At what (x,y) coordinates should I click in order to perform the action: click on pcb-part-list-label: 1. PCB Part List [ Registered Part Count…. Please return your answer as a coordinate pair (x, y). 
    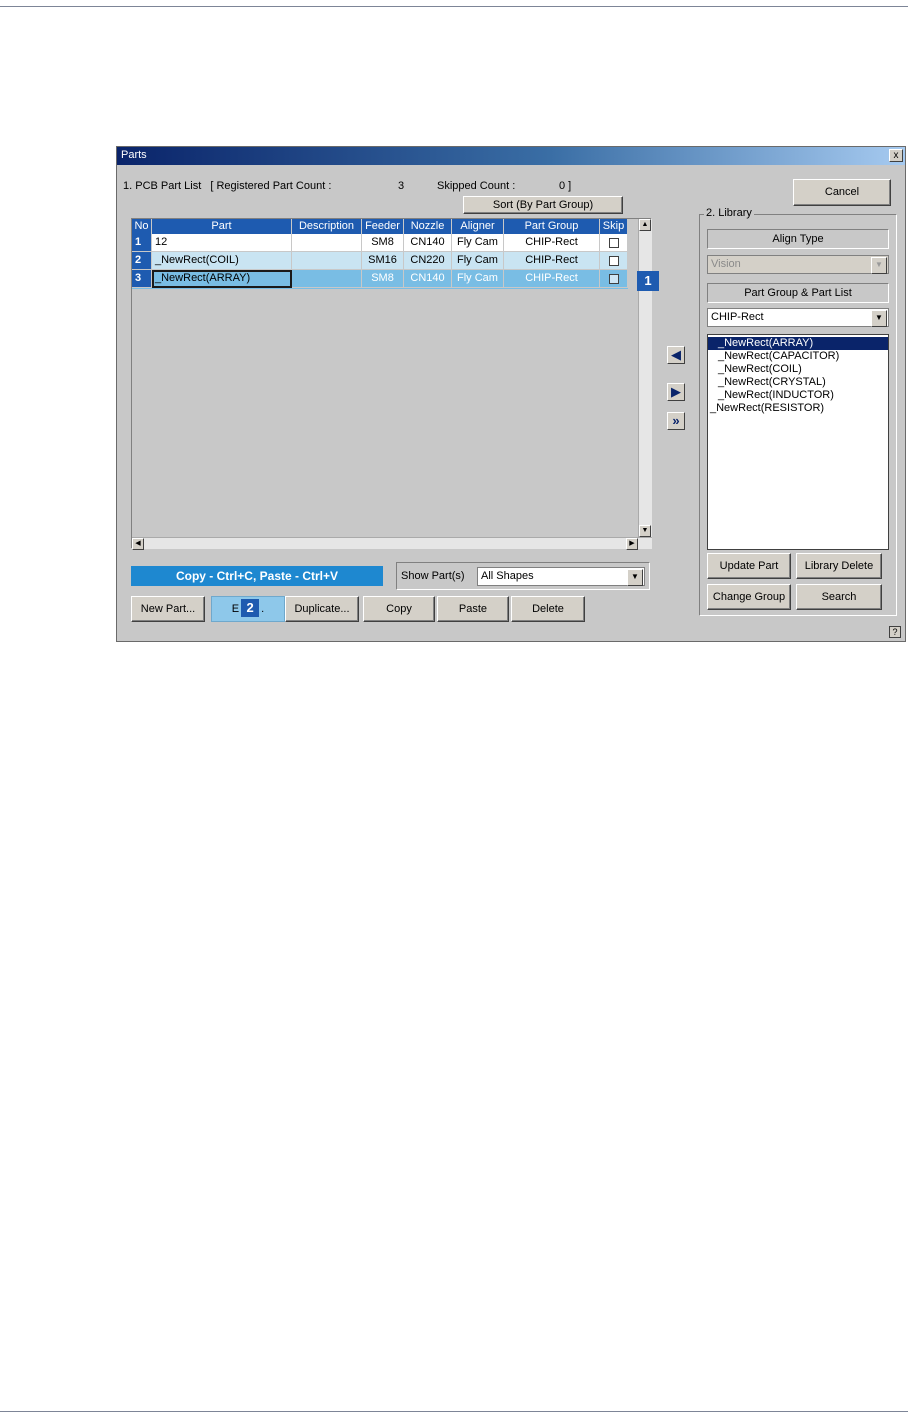
    Looking at the image, I should click on (227, 186).